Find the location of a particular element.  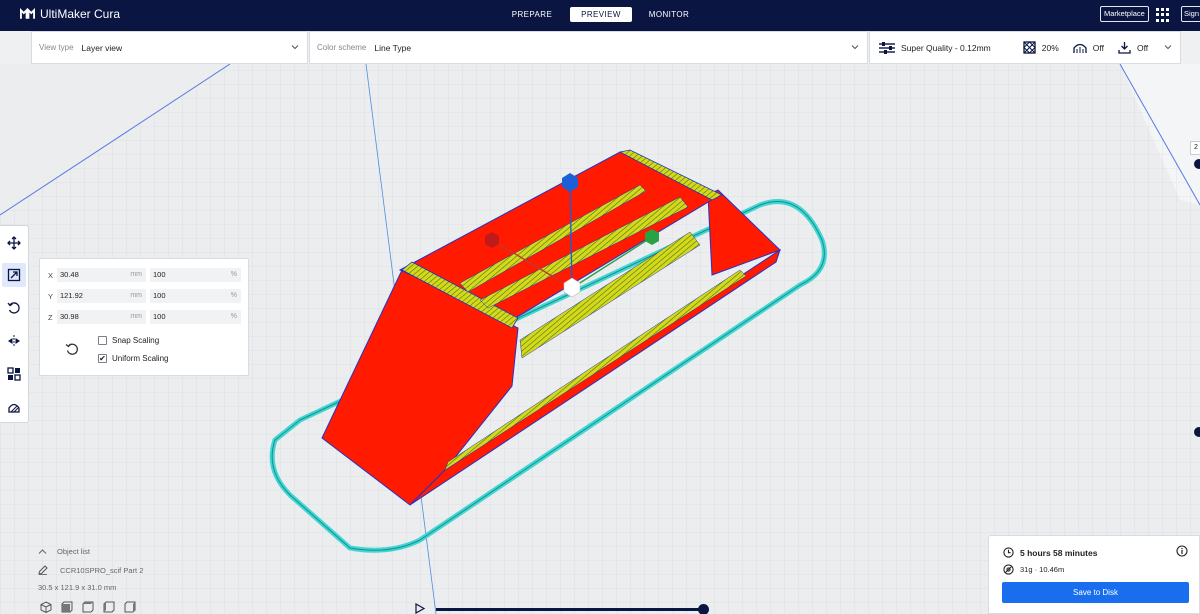

material-row: 31g · 10.46m is located at coordinates (1033, 569).